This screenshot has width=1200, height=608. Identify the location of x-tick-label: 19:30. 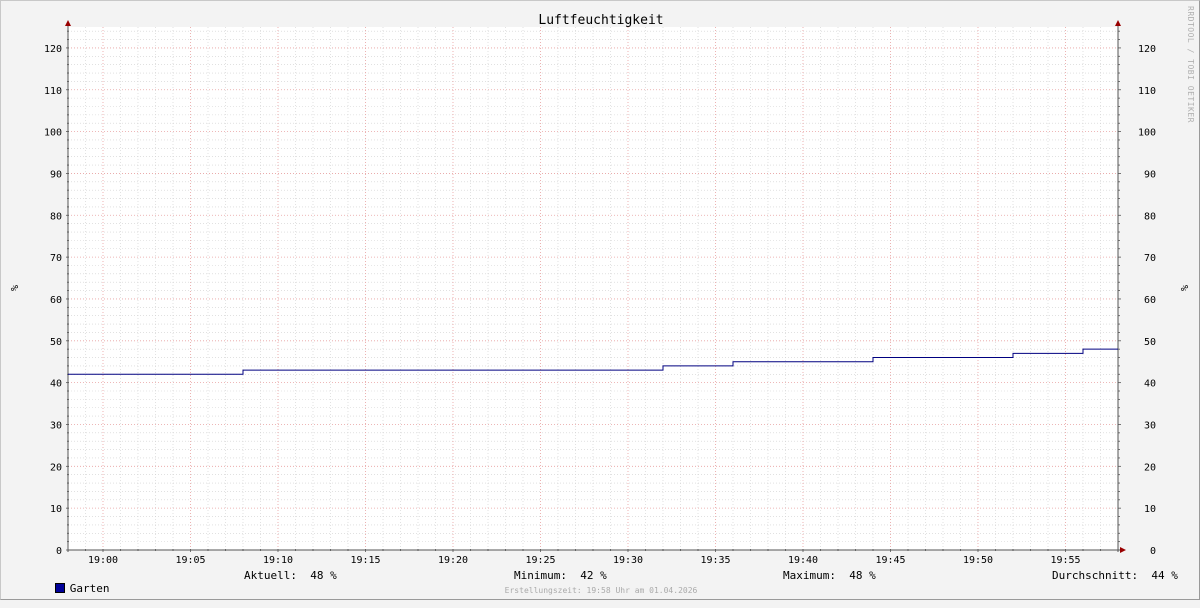
(628, 560).